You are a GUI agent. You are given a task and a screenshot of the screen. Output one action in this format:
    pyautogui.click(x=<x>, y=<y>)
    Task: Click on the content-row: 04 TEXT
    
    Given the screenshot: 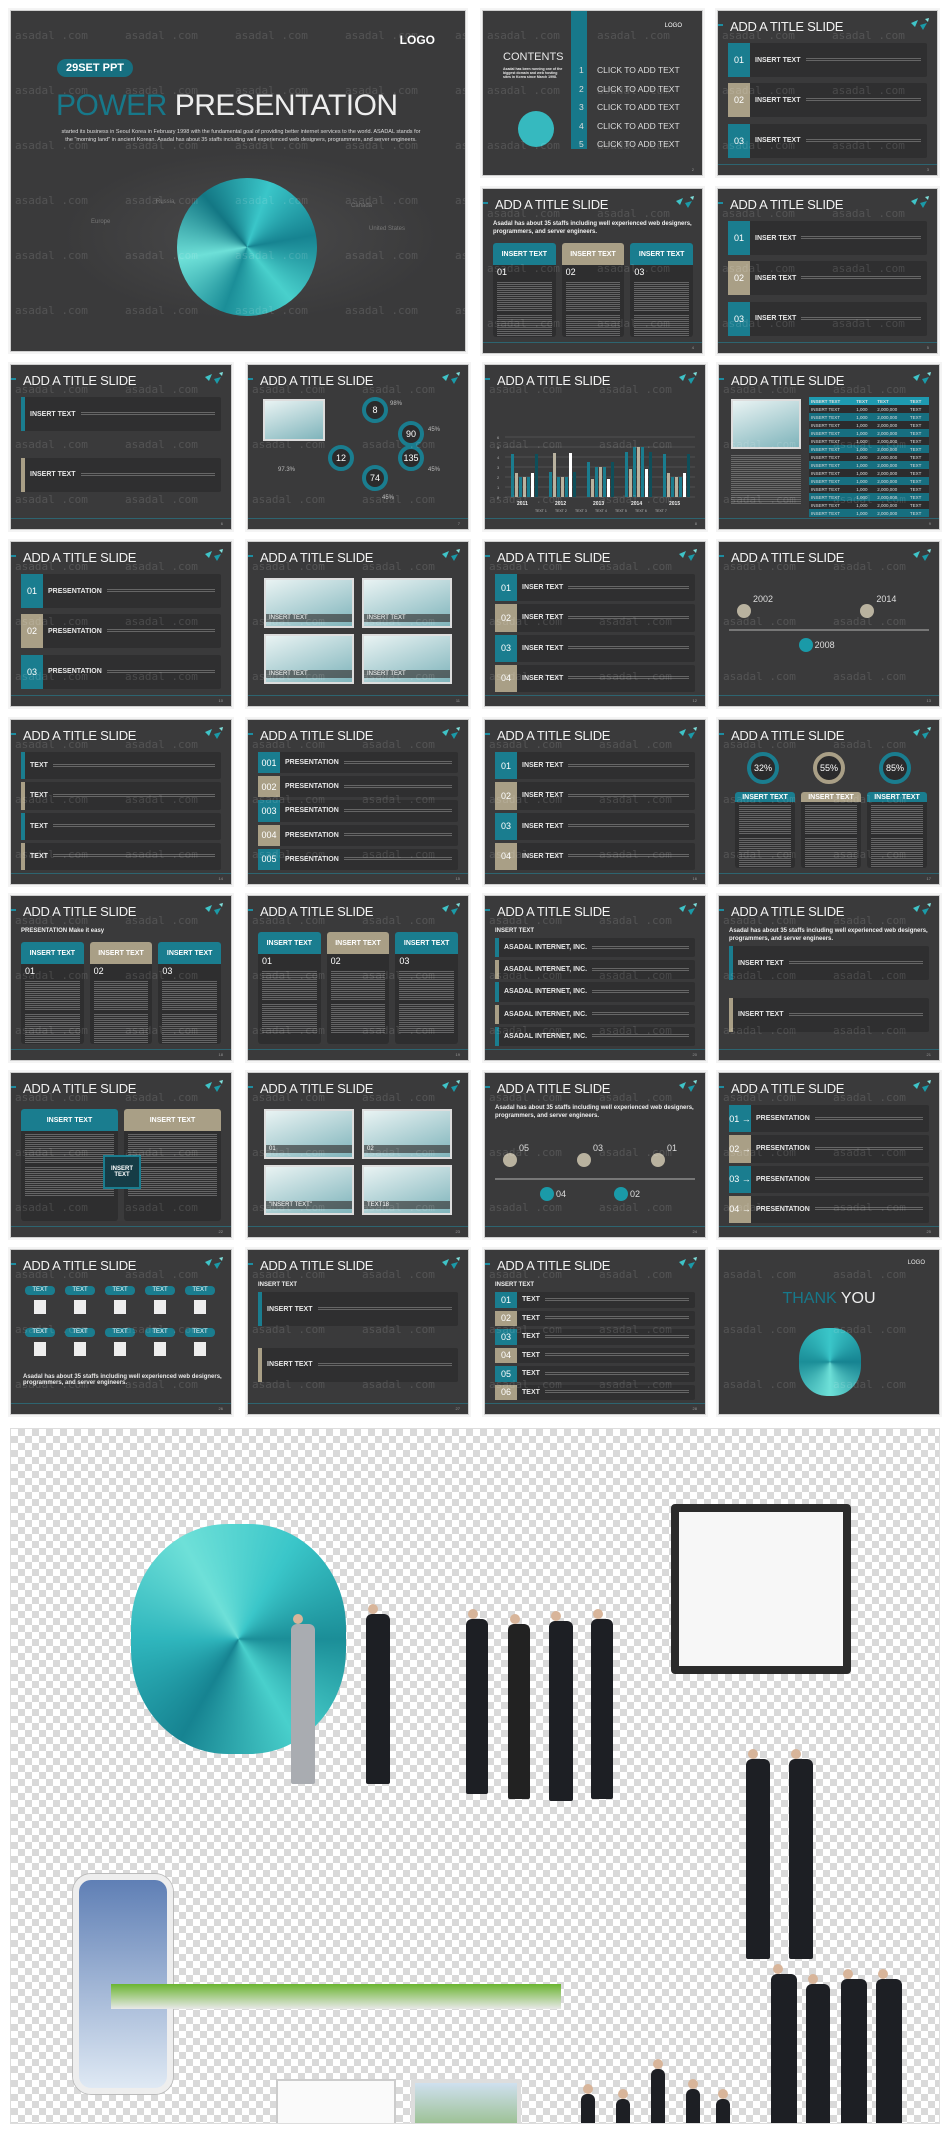 What is the action you would take?
    pyautogui.click(x=595, y=1355)
    